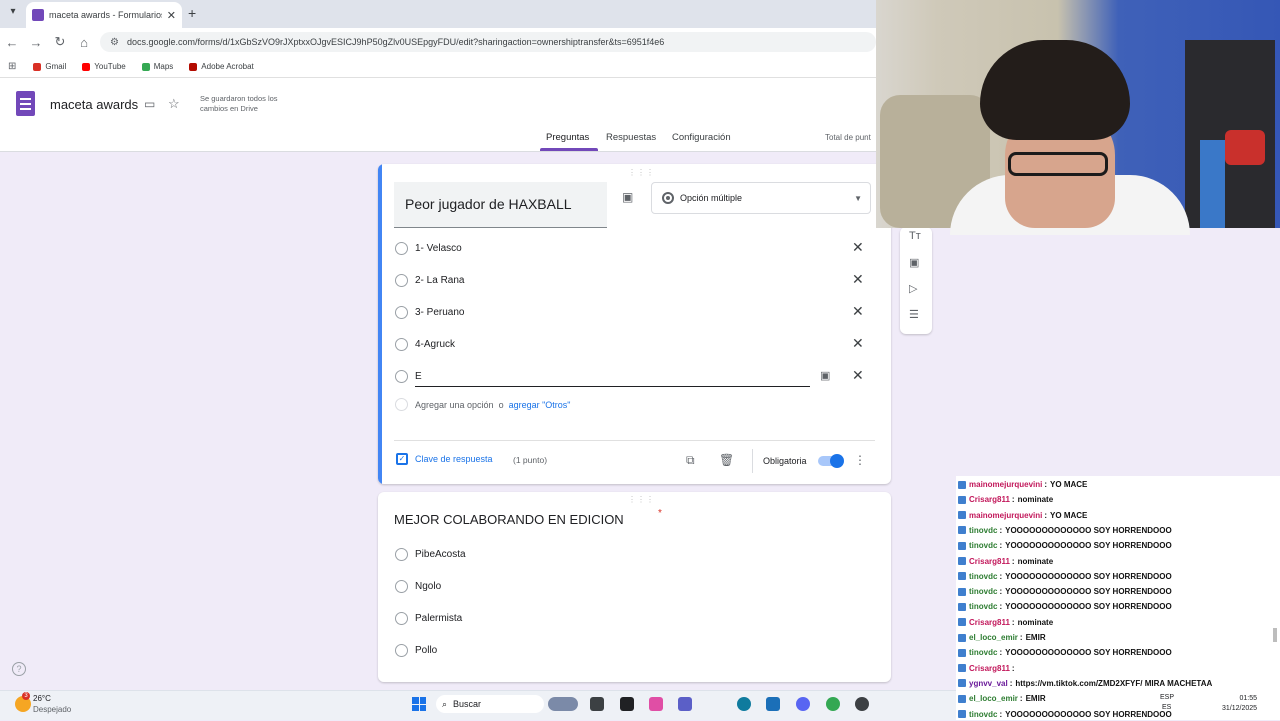 This screenshot has width=1280, height=721. What do you see at coordinates (913, 288) in the screenshot?
I see `add-video-icon: ▷` at bounding box center [913, 288].